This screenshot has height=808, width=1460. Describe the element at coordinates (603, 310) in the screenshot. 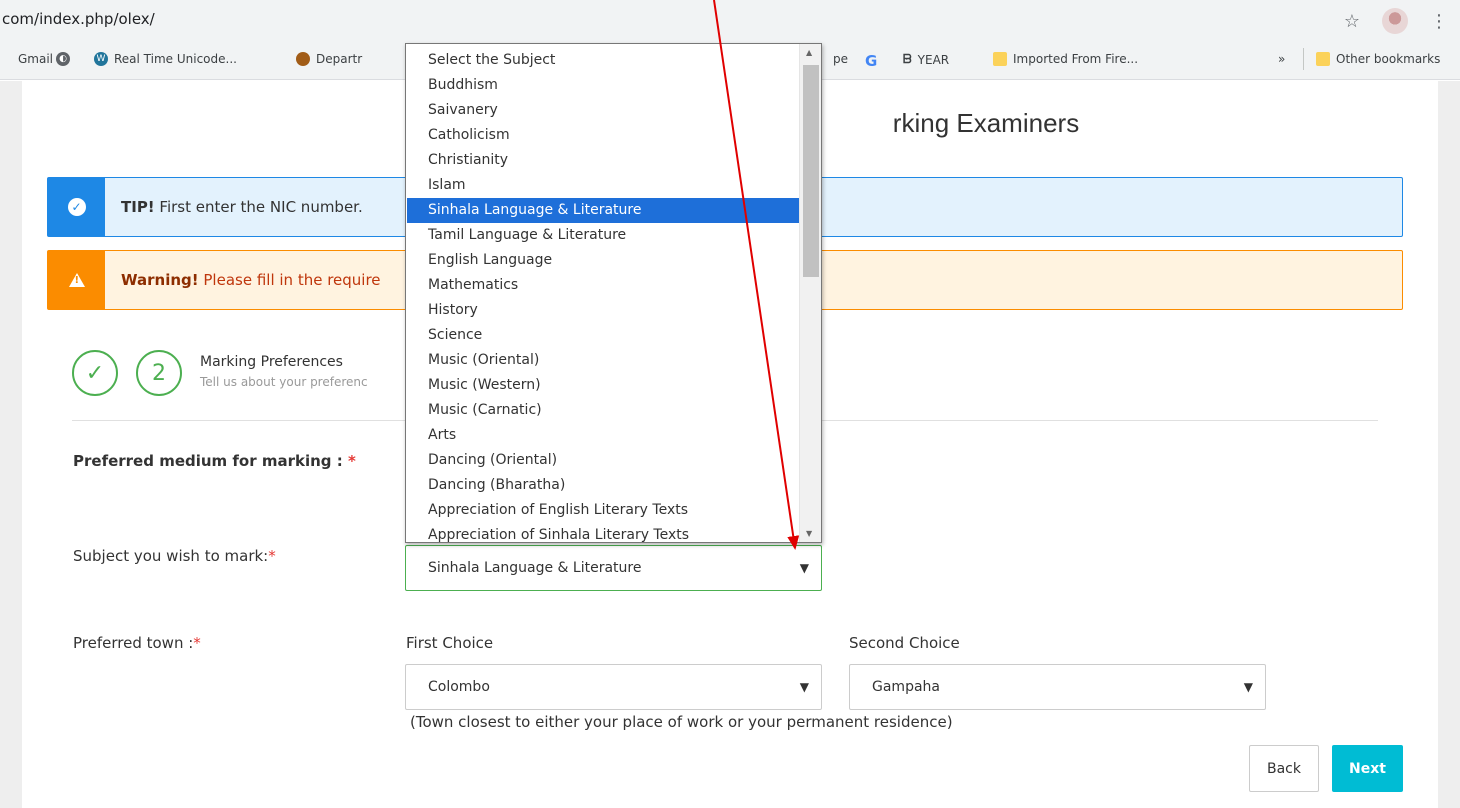

I see `dropdown-option: History` at that location.